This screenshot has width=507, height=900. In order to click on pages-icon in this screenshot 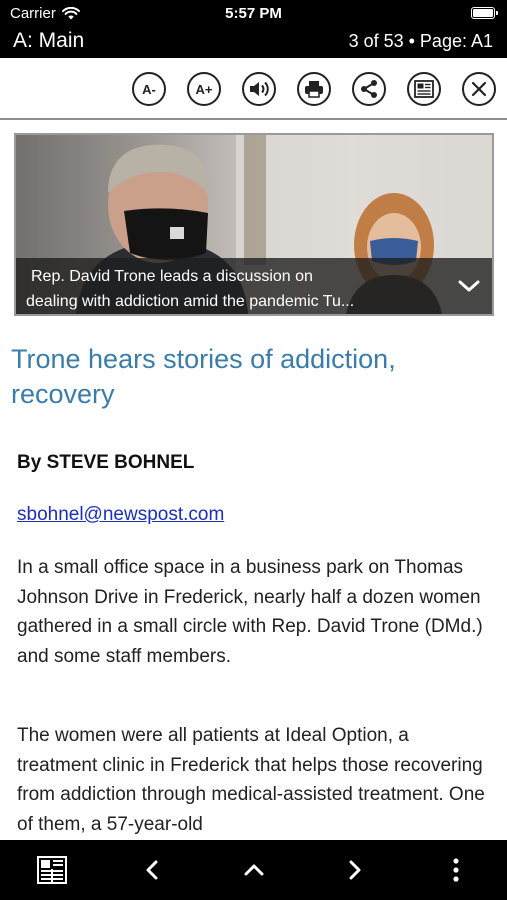, I will do `click(52, 870)`.